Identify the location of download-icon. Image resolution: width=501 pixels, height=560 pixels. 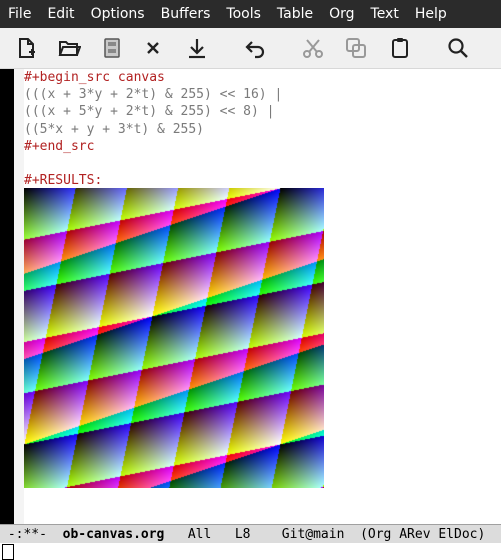
(197, 49).